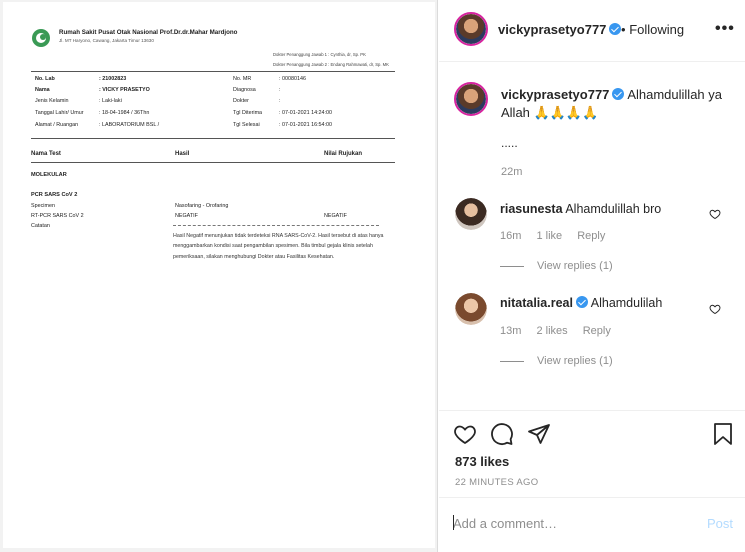 This screenshot has width=745, height=552. I want to click on caption-author-avatar, so click(471, 99).